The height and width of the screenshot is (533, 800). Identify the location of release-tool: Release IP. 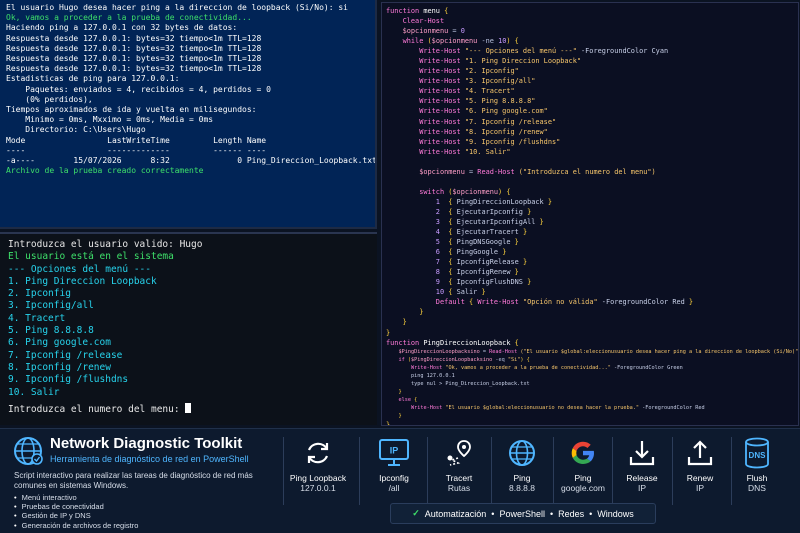
(642, 465).